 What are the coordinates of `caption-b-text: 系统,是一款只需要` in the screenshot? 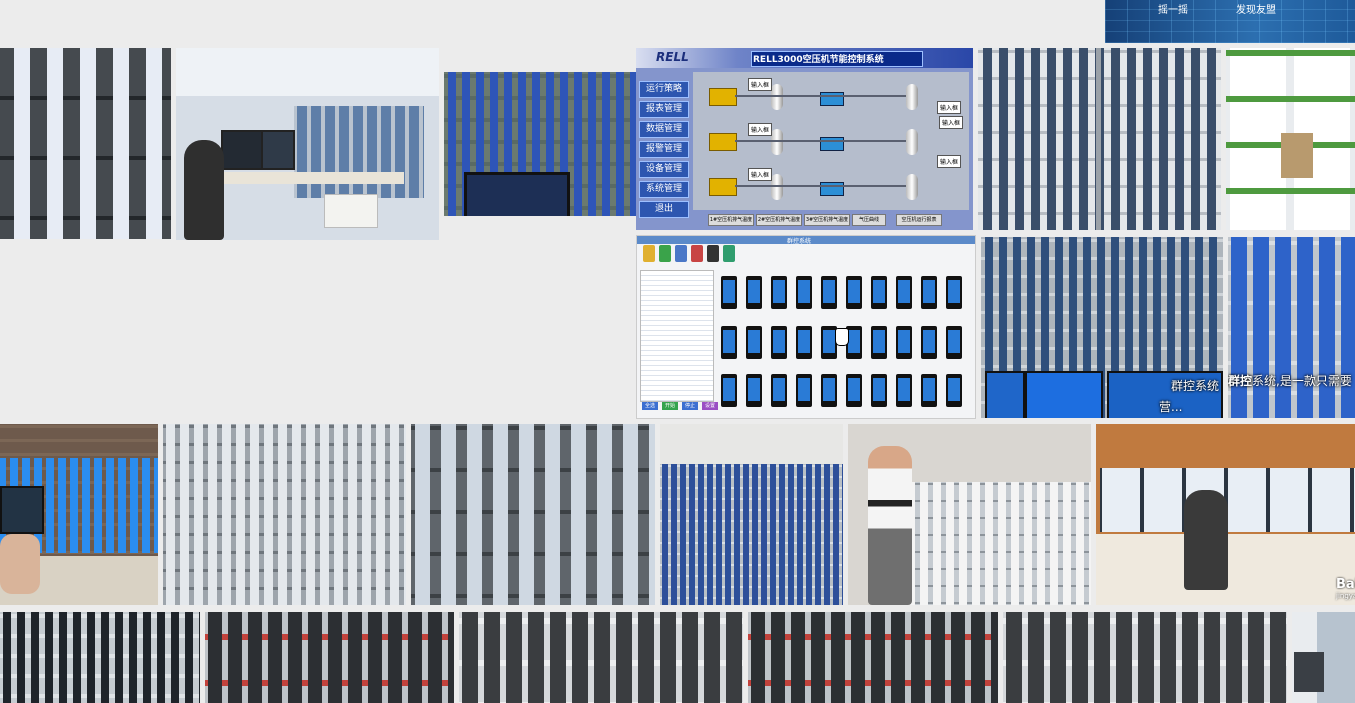 It's located at (1302, 381).